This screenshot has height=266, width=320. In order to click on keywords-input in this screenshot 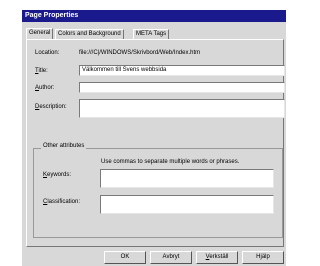, I will do `click(187, 178)`.